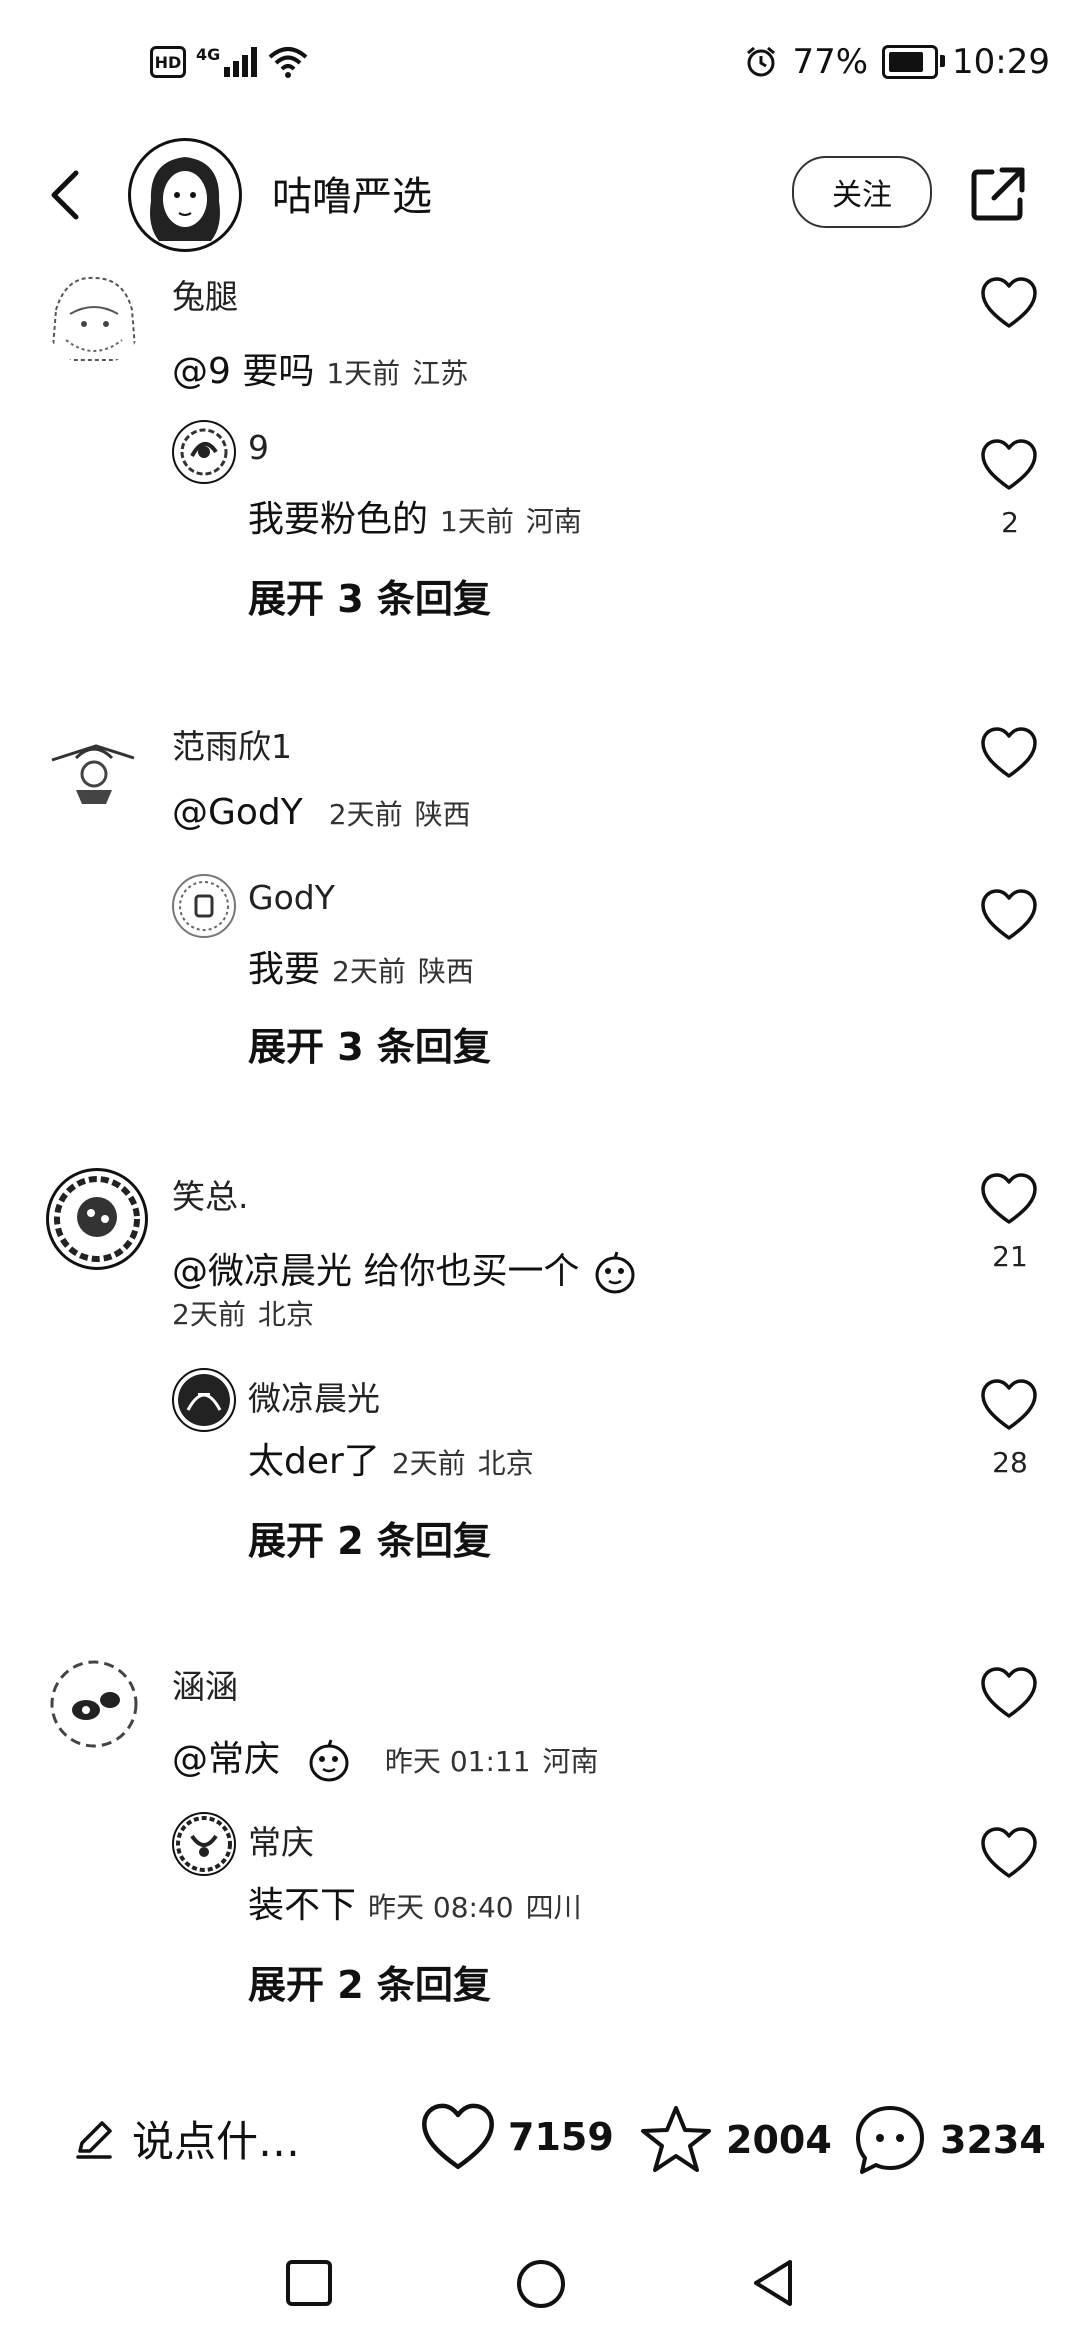 The width and height of the screenshot is (1080, 2340). What do you see at coordinates (779, 2140) in the screenshot?
I see `favorite-total: 2004` at bounding box center [779, 2140].